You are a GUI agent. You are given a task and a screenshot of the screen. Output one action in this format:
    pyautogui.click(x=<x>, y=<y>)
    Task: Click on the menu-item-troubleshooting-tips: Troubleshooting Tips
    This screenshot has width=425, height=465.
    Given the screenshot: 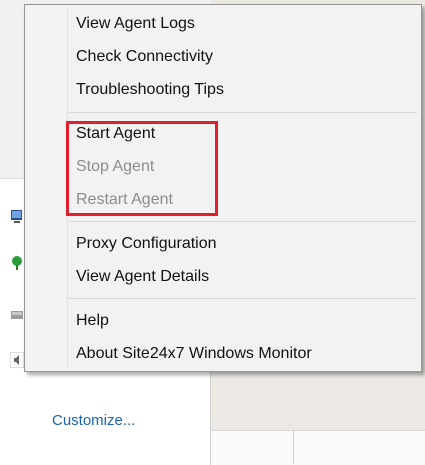 What is the action you would take?
    pyautogui.click(x=150, y=90)
    